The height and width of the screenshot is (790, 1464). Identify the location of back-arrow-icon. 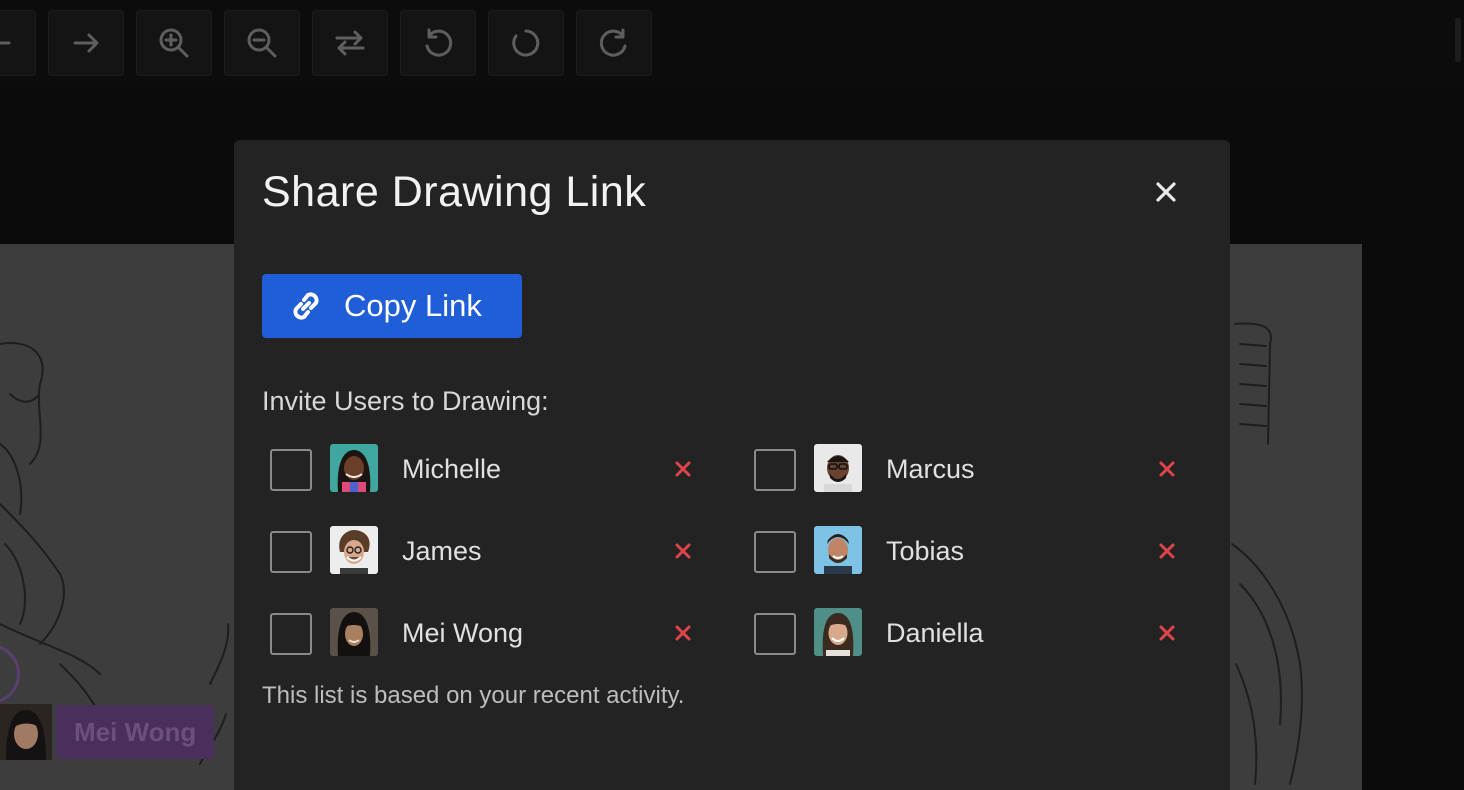
(5, 43).